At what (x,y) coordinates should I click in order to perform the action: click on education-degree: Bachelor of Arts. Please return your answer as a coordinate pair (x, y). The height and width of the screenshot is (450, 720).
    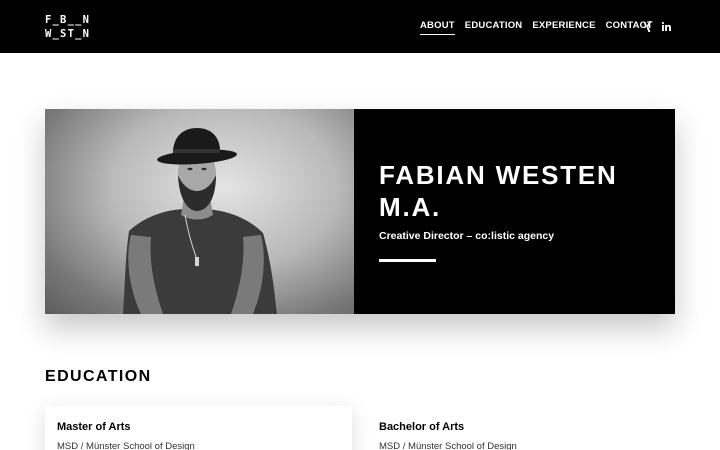
    Looking at the image, I should click on (422, 427).